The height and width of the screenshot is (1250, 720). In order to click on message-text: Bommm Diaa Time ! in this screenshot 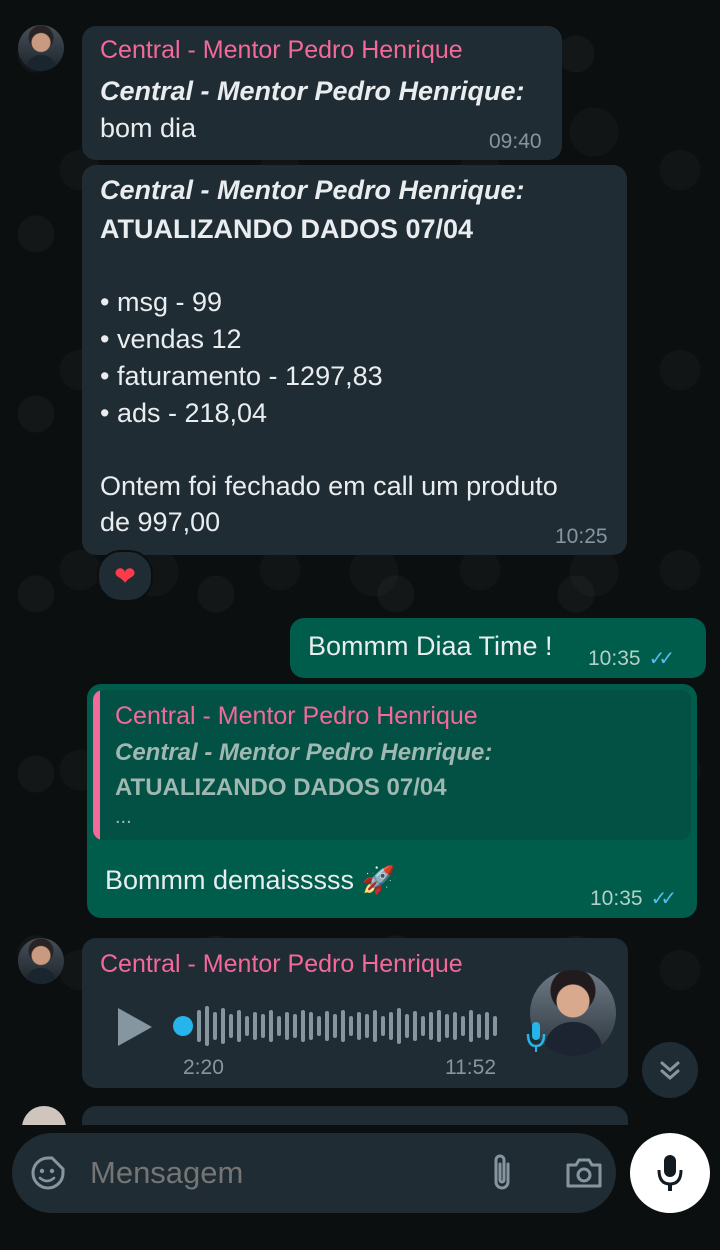, I will do `click(430, 646)`.